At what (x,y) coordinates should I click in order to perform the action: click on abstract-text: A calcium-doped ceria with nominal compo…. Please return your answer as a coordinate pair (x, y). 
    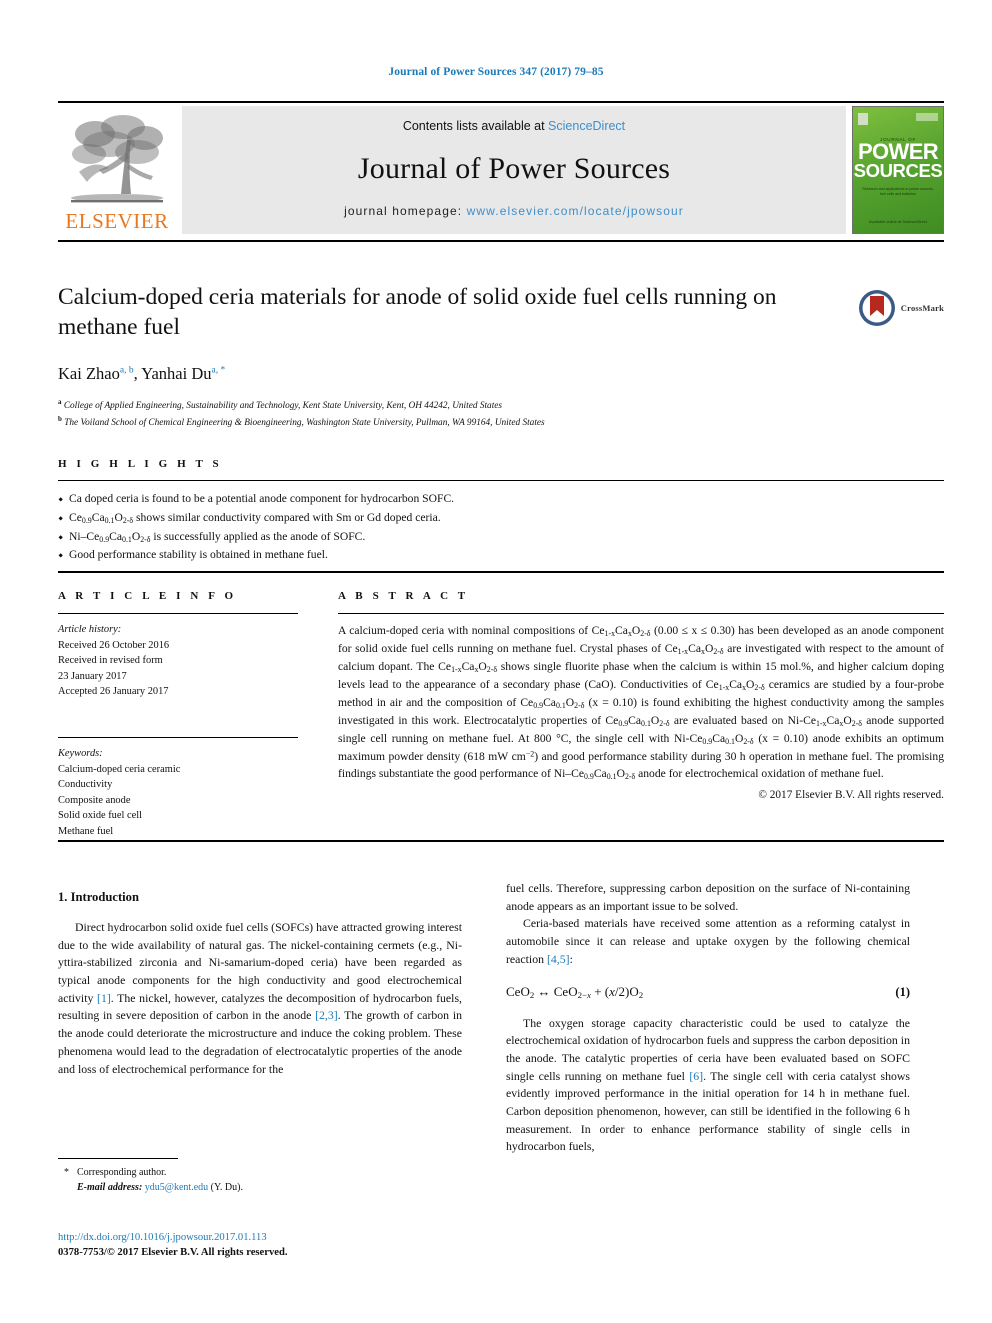
    Looking at the image, I should click on (641, 703).